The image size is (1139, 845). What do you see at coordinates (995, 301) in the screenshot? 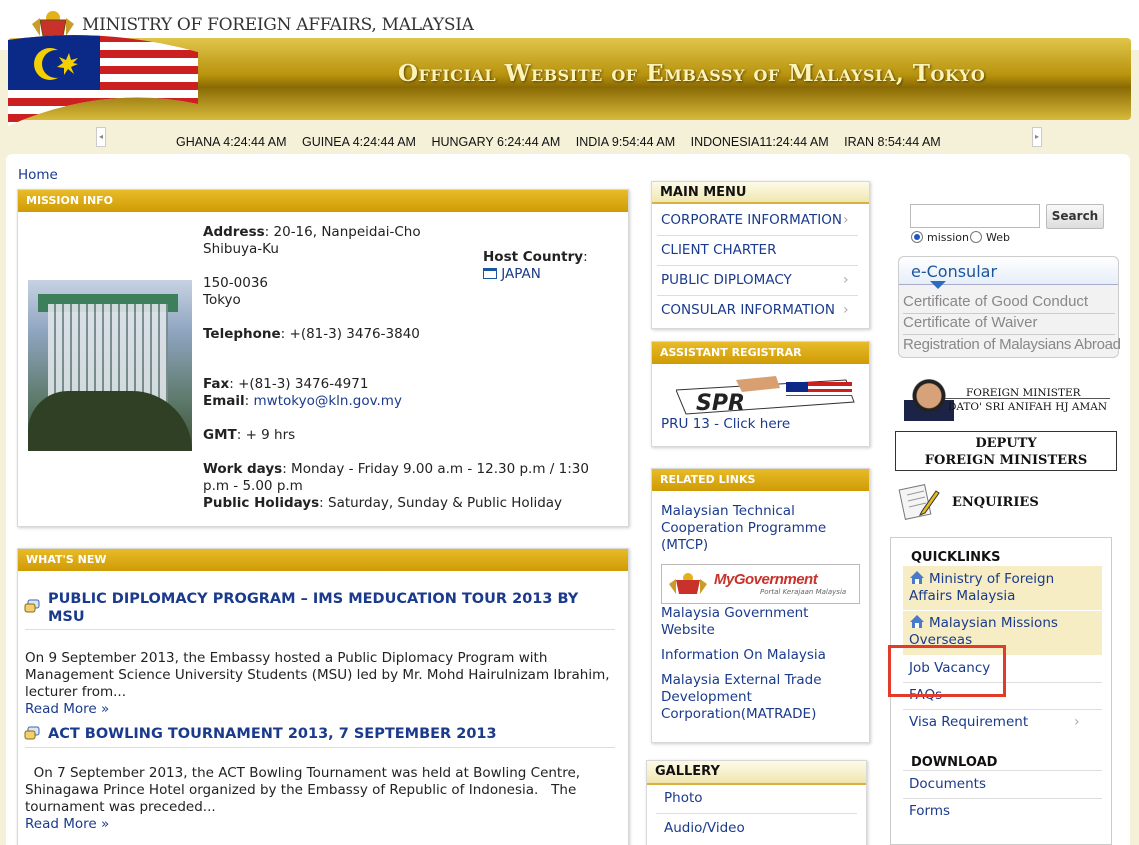
I see `econsular-good-conduct-link: Certificate of Good Conduct` at bounding box center [995, 301].